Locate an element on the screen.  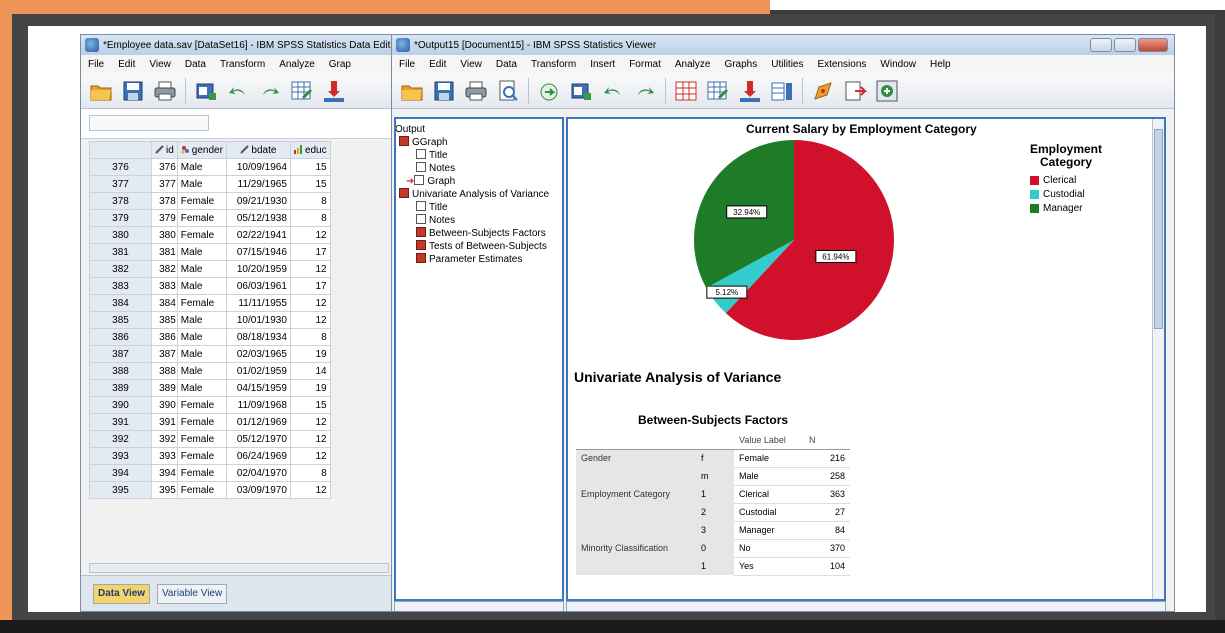
viewer-menu-view: View is located at coordinates (471, 64).